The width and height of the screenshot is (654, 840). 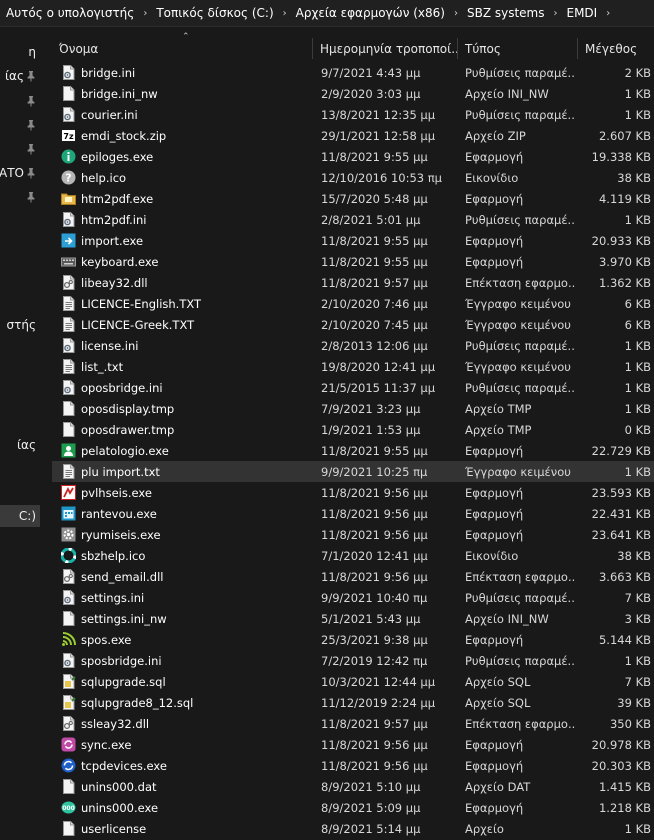 What do you see at coordinates (378, 114) in the screenshot?
I see `file-date-modified: 13/8/2021 12:35 μμ` at bounding box center [378, 114].